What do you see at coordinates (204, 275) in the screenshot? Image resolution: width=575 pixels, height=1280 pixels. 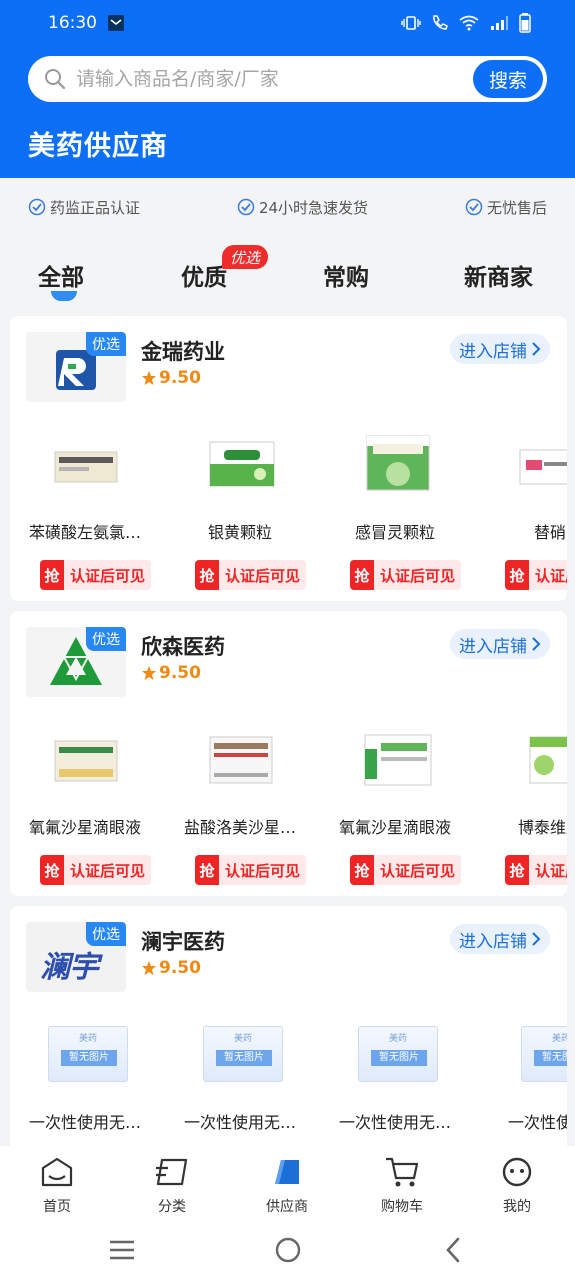 I see `tab-quality: 优质` at bounding box center [204, 275].